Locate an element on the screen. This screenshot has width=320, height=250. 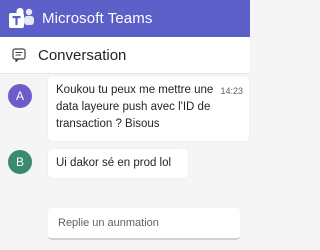
message-bubble: Ui dakor sé en prod lol is located at coordinates (118, 163).